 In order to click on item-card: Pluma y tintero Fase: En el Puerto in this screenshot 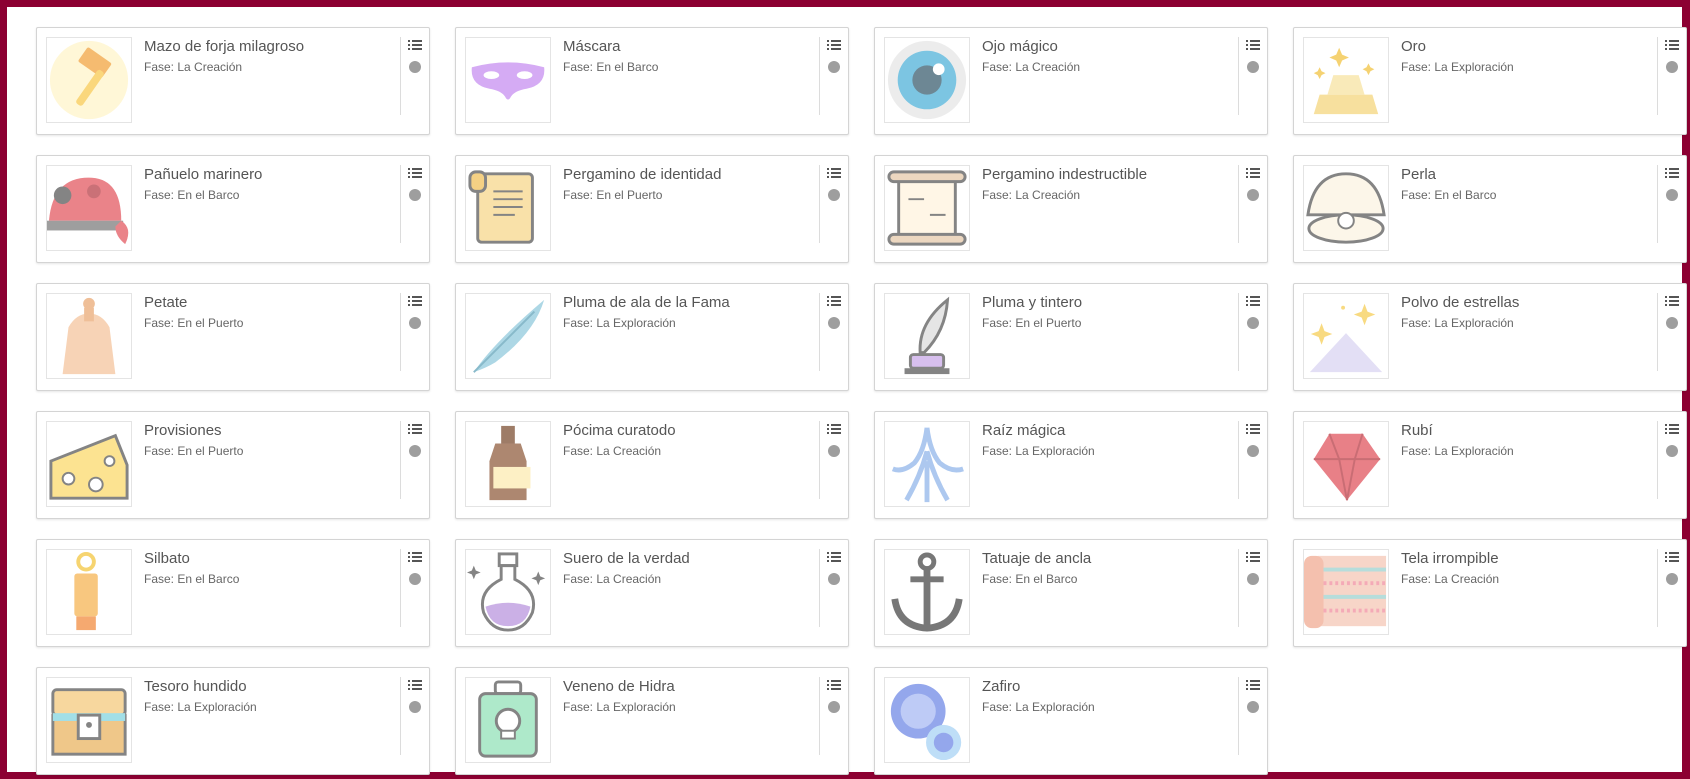, I will do `click(1071, 337)`.